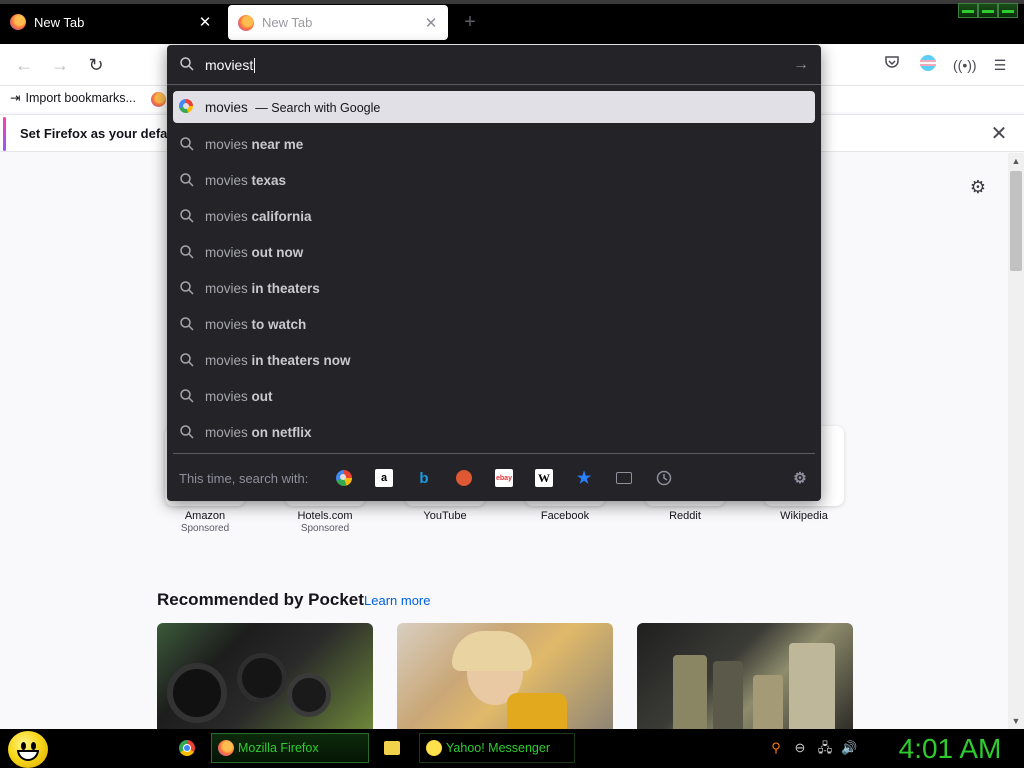 This screenshot has height=768, width=1024. I want to click on notification-close-icon: ✕, so click(999, 134).